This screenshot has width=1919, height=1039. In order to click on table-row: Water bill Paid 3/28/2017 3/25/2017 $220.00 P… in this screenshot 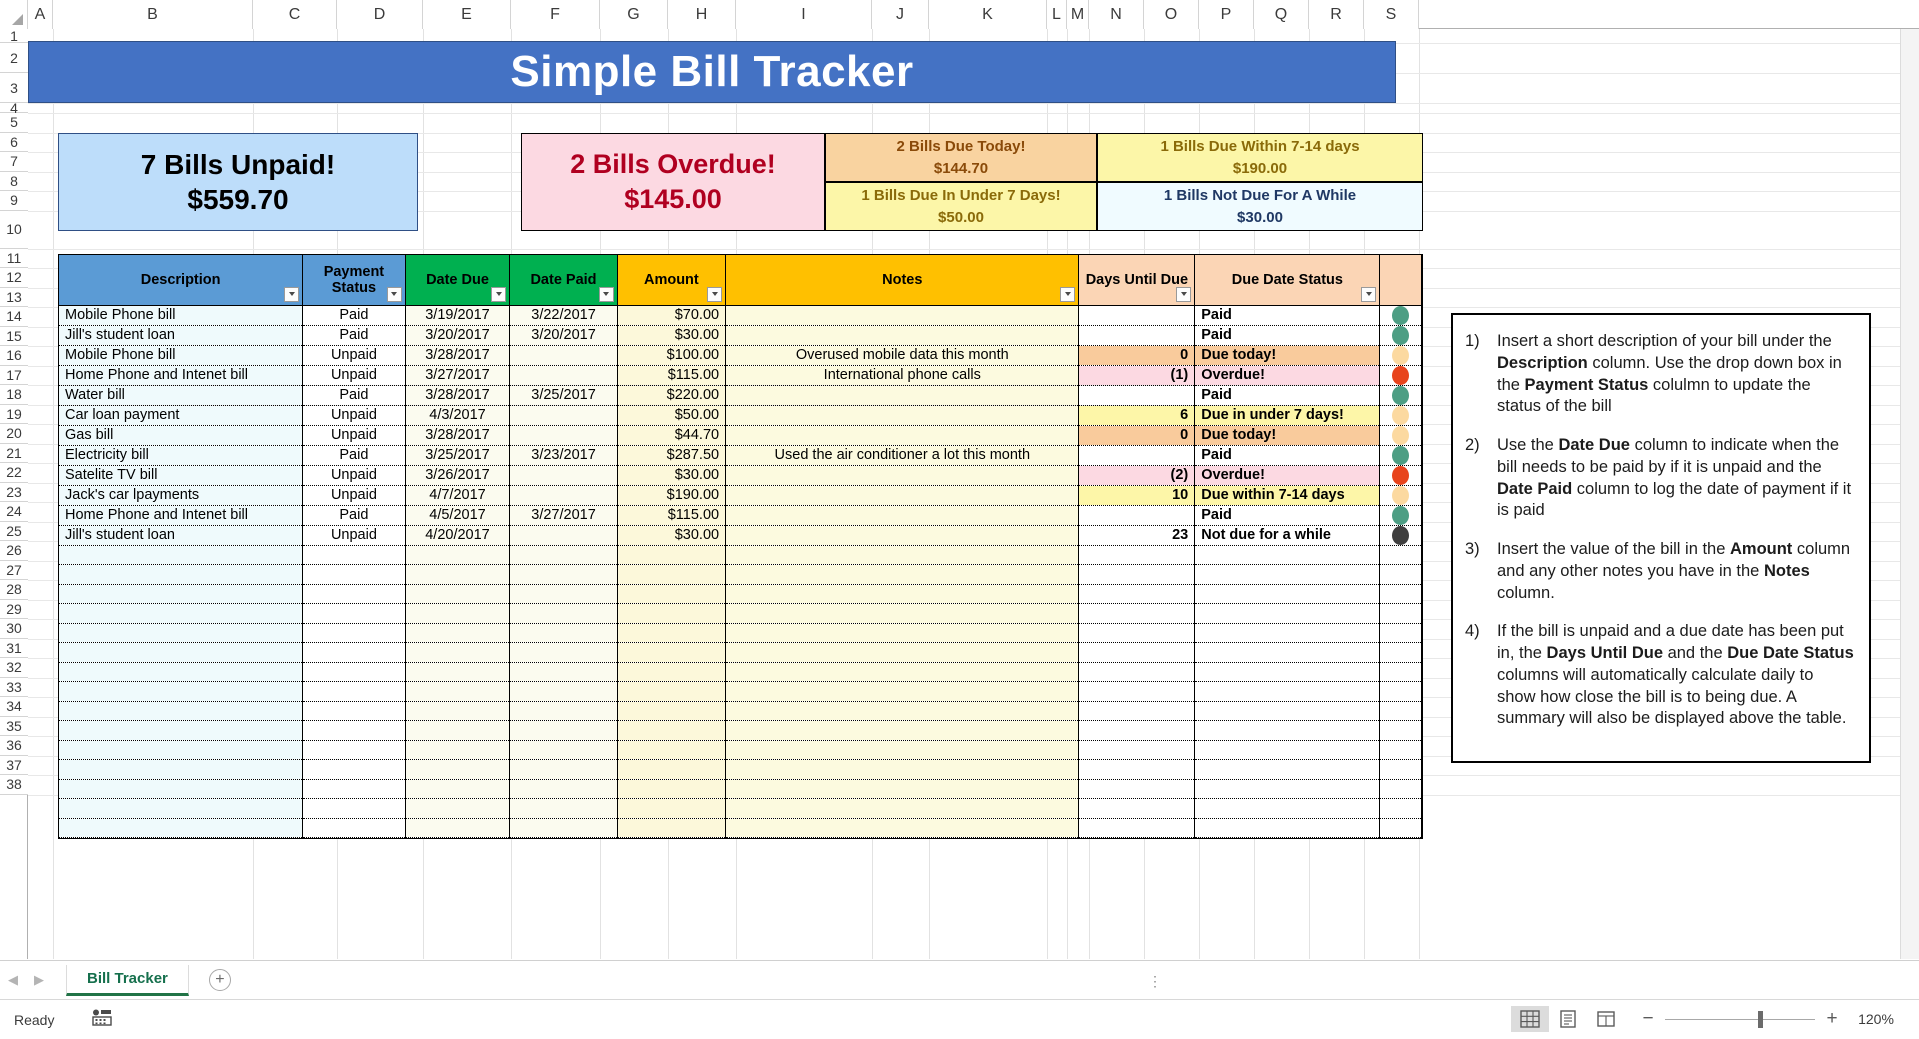, I will do `click(740, 395)`.